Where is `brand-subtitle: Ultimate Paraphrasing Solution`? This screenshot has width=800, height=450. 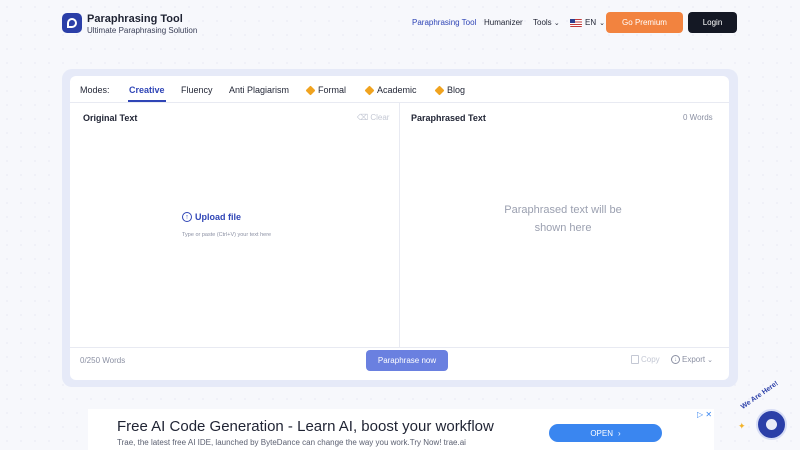 brand-subtitle: Ultimate Paraphrasing Solution is located at coordinates (142, 30).